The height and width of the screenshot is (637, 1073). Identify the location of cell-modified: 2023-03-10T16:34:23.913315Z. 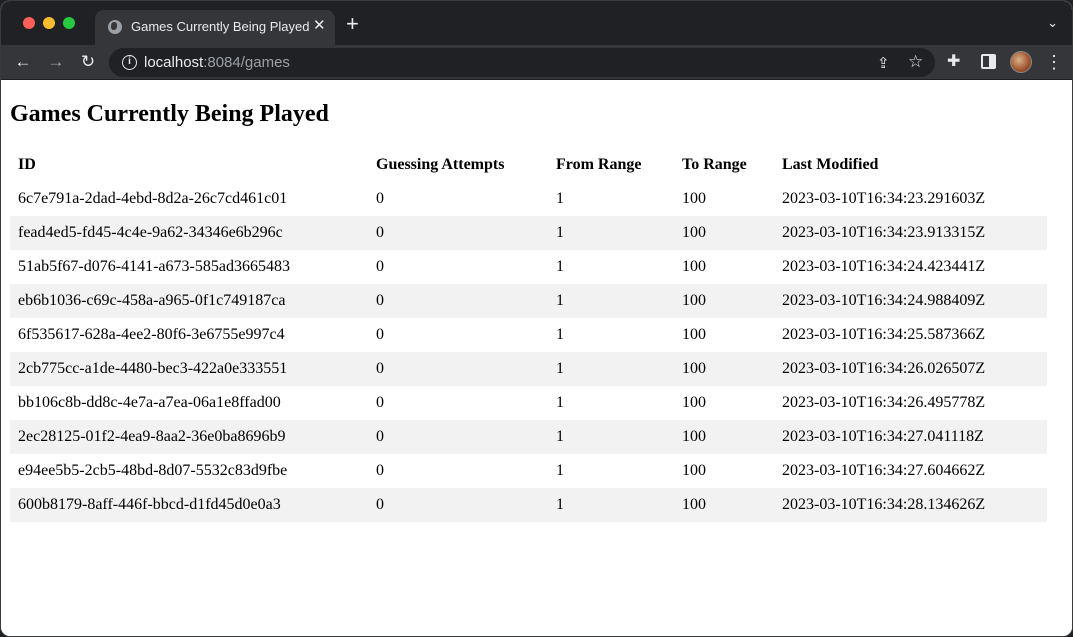
(910, 233).